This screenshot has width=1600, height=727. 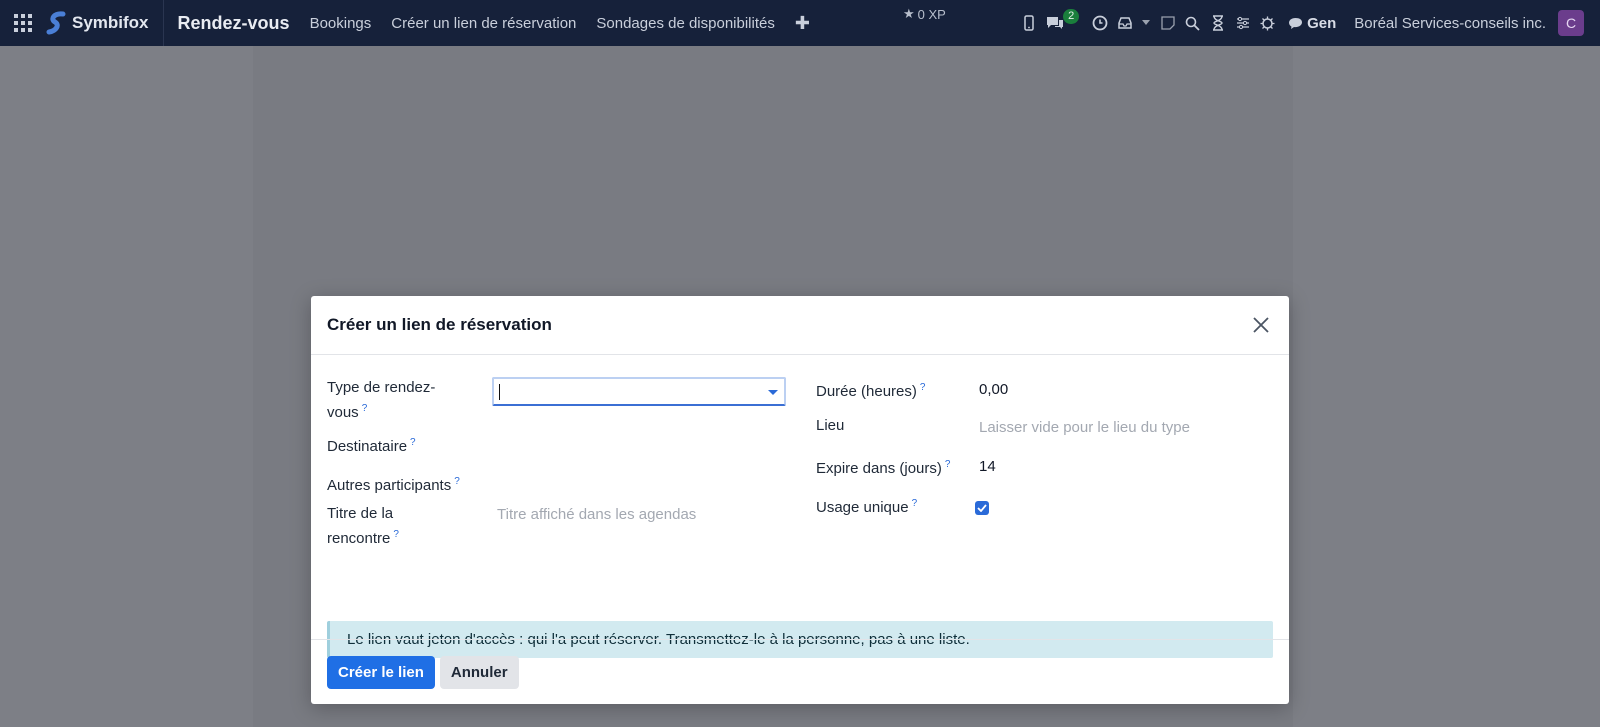 What do you see at coordinates (1261, 325) in the screenshot?
I see `close-icon` at bounding box center [1261, 325].